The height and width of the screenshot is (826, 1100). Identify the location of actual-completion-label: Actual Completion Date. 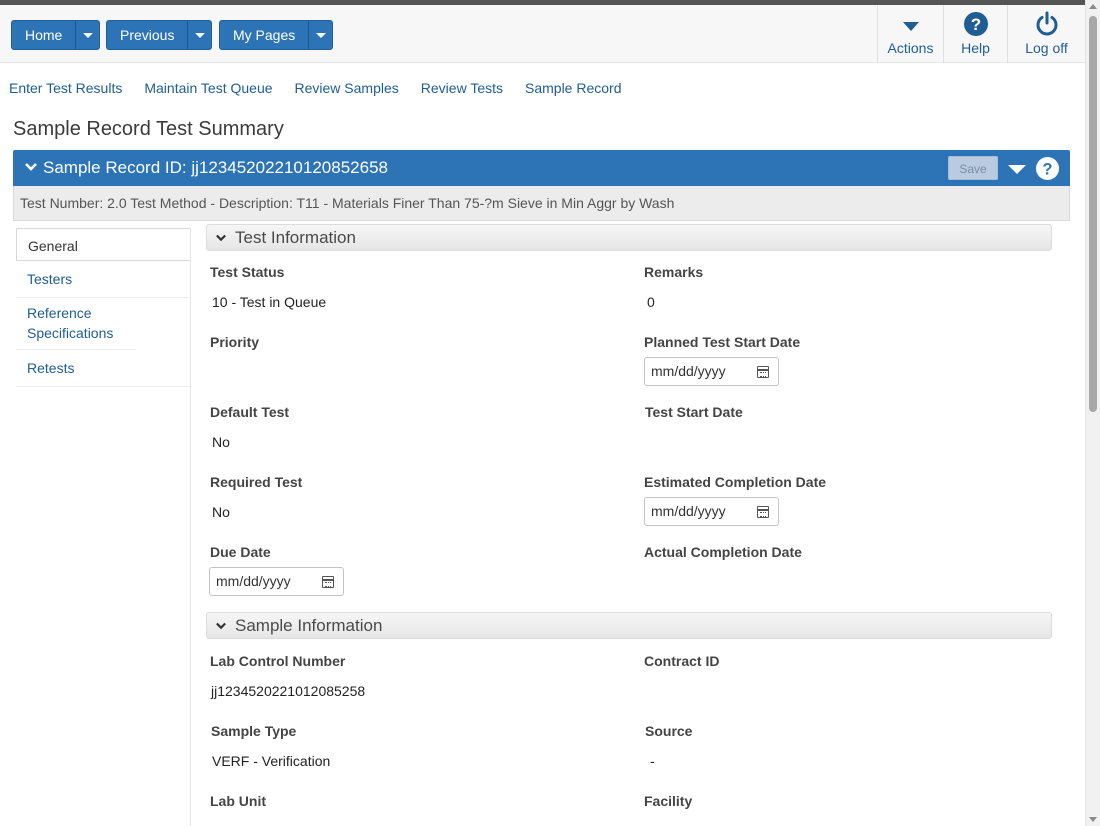
(723, 552).